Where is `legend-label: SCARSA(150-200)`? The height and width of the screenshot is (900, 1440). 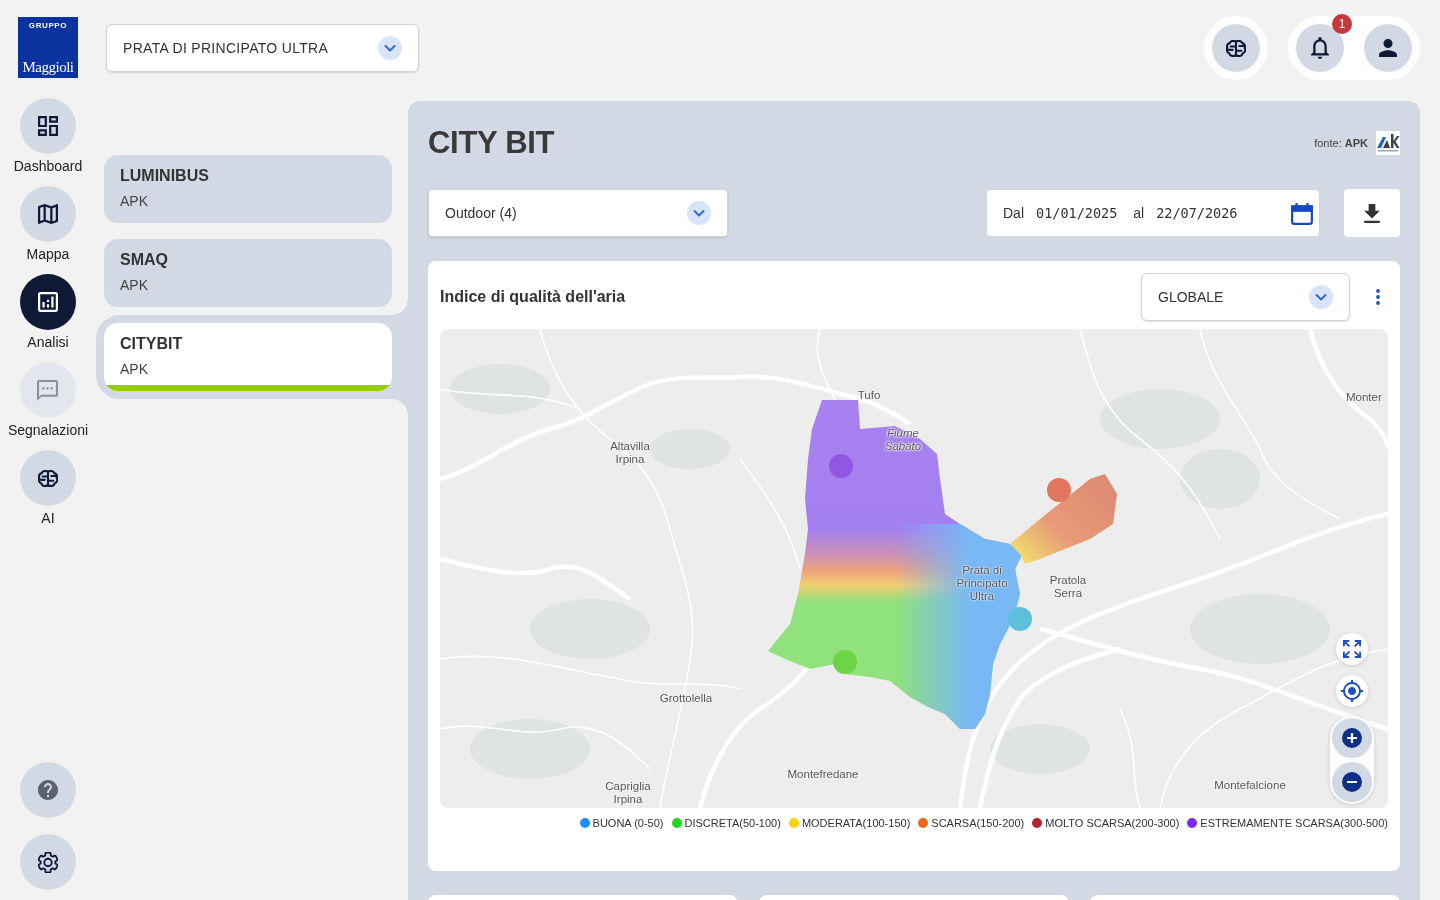 legend-label: SCARSA(150-200) is located at coordinates (978, 823).